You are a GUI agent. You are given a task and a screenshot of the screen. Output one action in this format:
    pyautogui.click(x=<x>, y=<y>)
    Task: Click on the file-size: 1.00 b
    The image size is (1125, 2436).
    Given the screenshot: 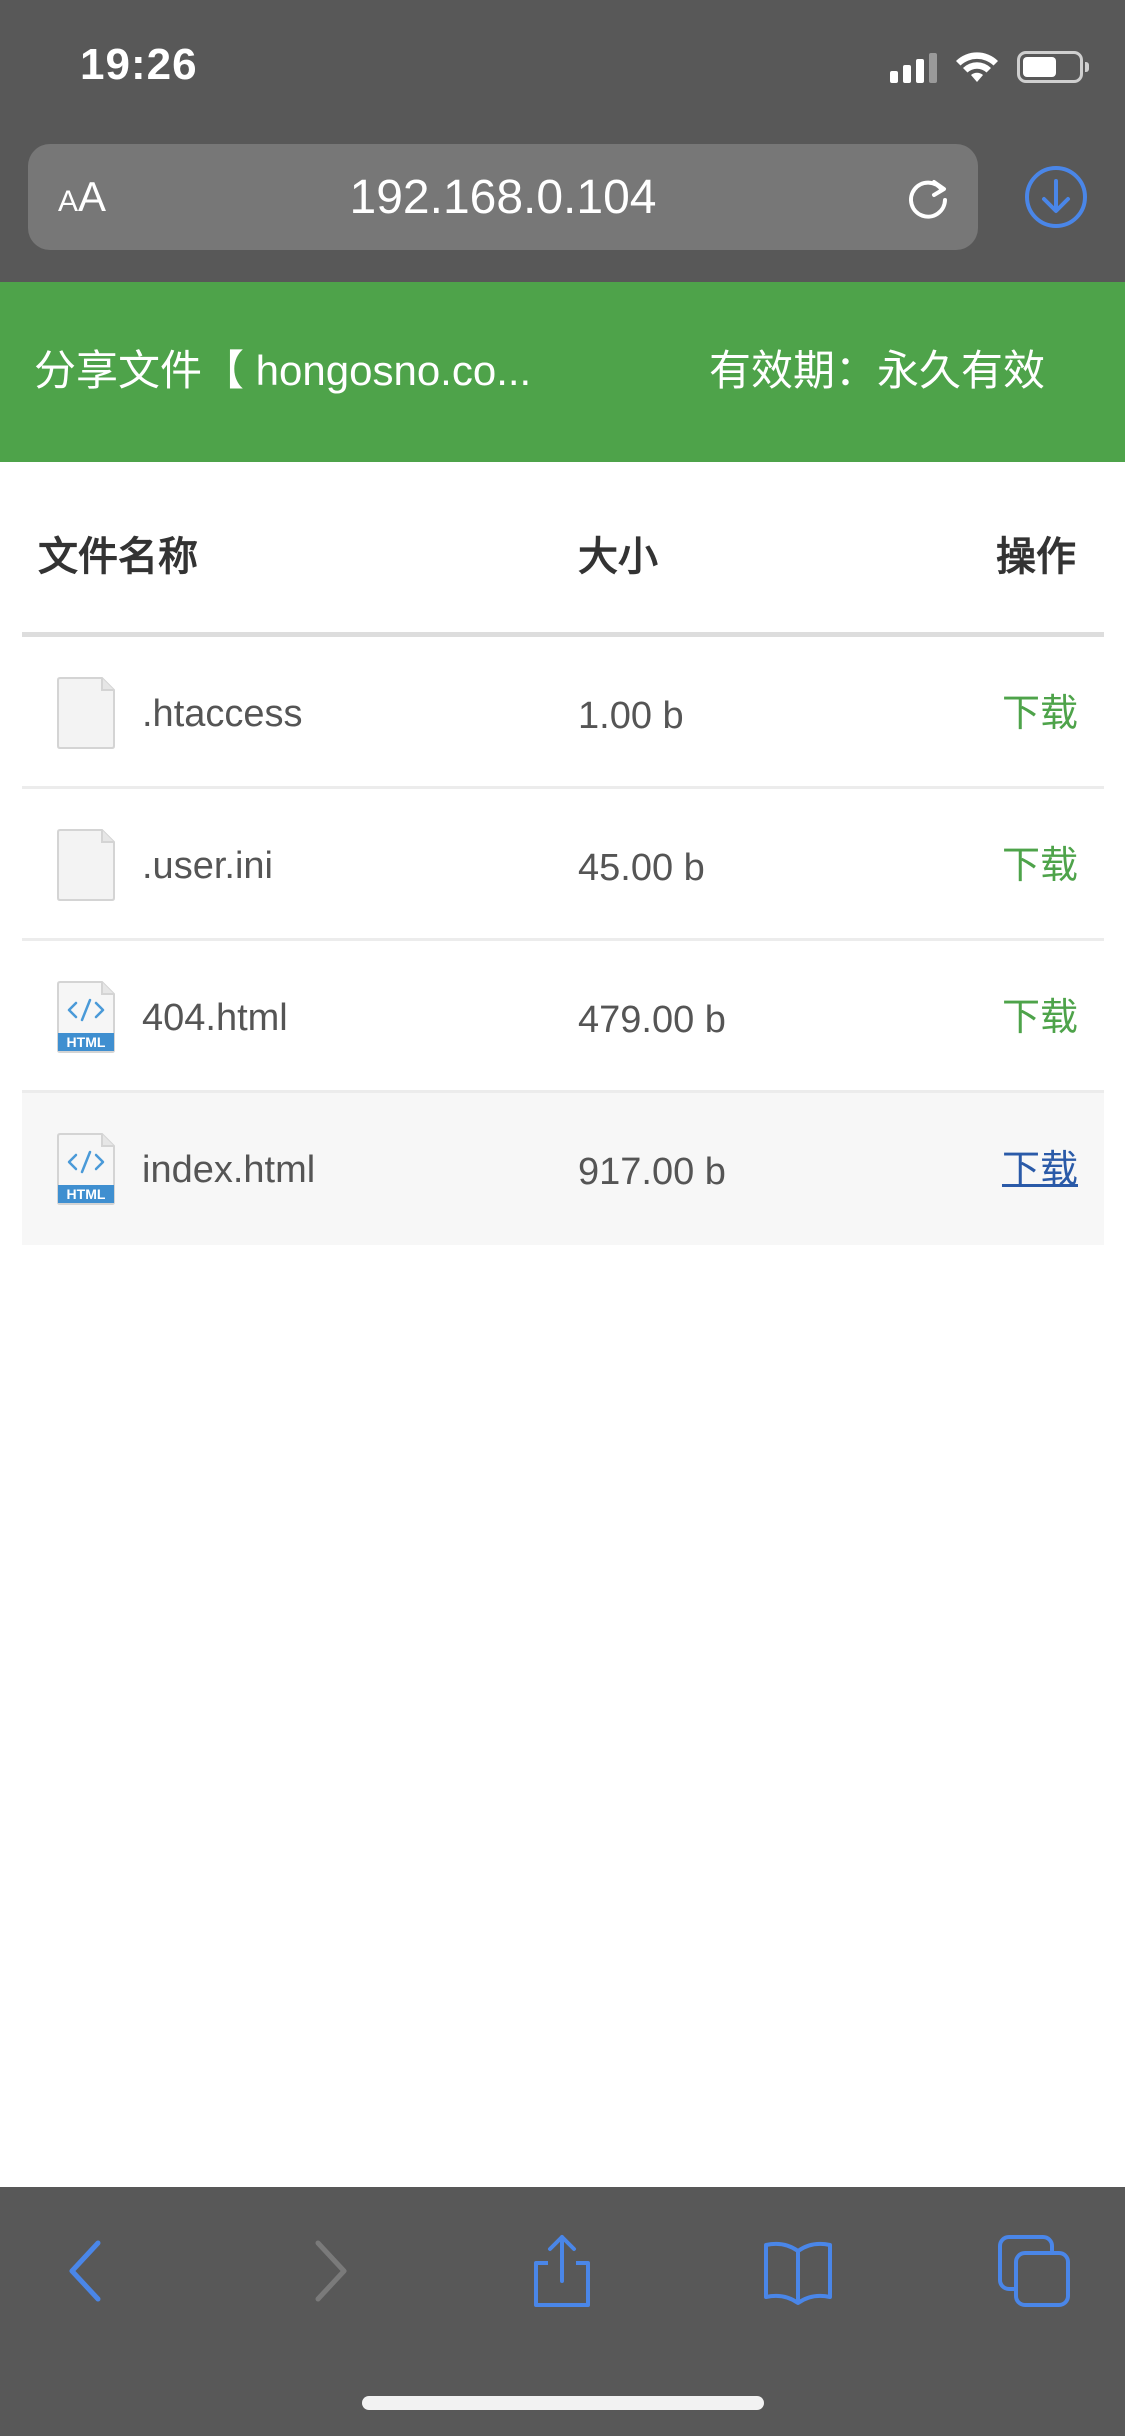 What is the action you would take?
    pyautogui.click(x=631, y=716)
    